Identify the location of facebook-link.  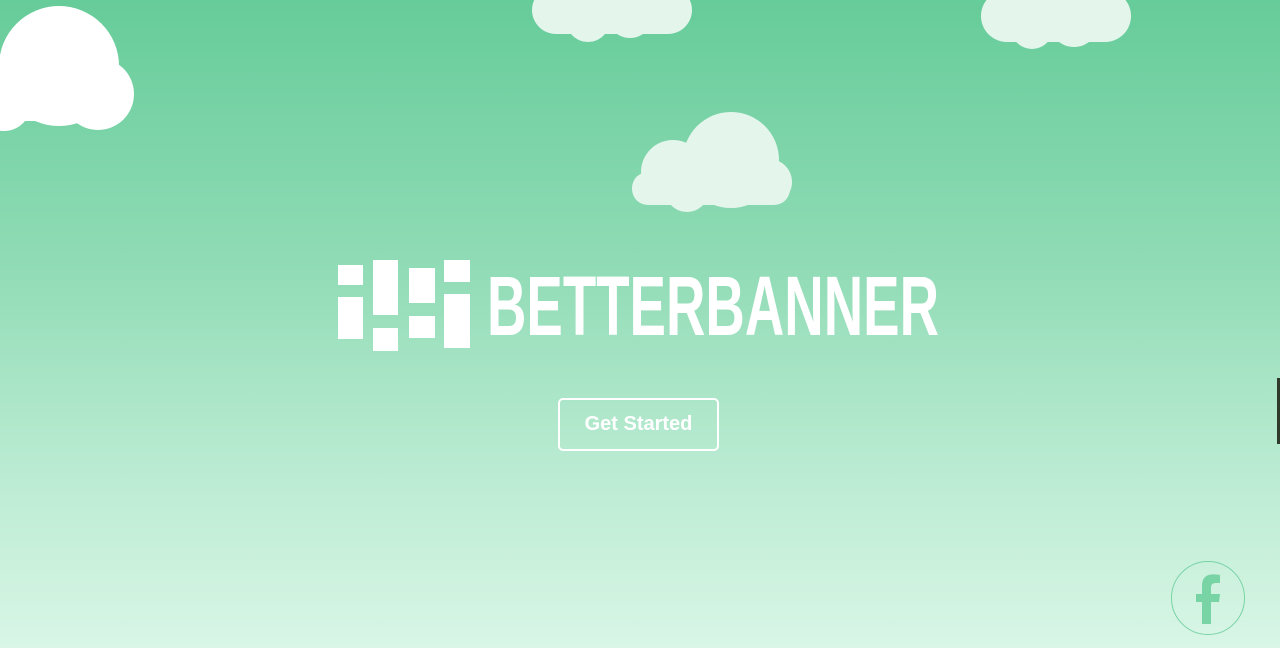
(1208, 598).